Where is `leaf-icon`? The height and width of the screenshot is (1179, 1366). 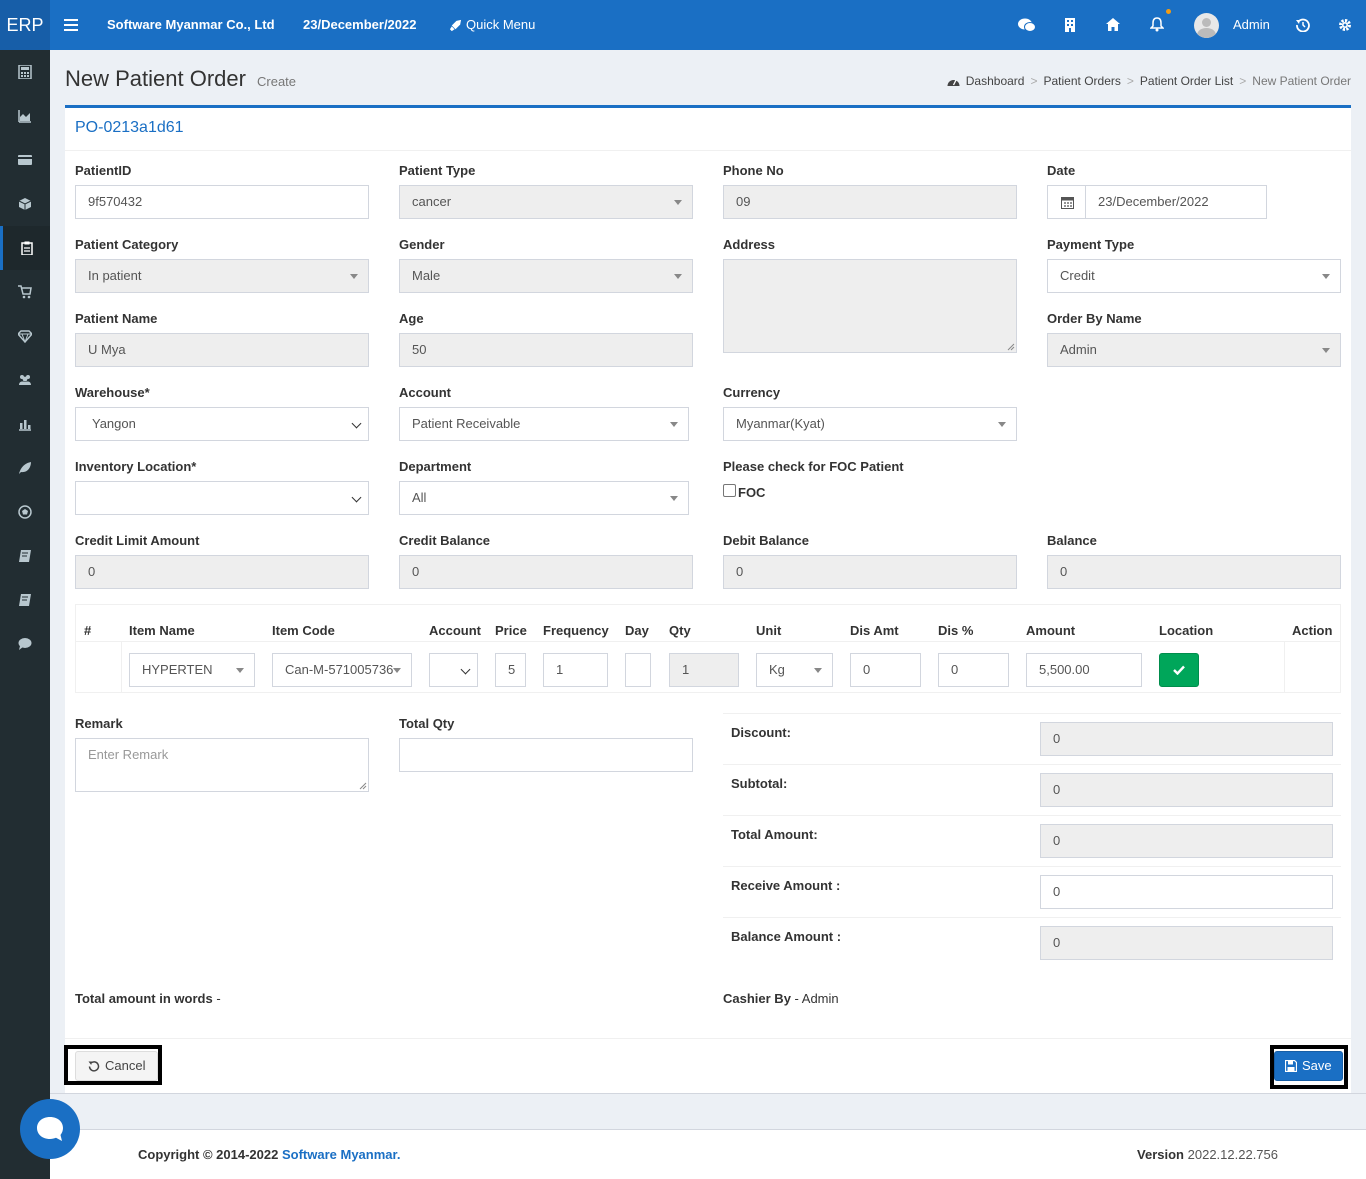
leaf-icon is located at coordinates (25, 468).